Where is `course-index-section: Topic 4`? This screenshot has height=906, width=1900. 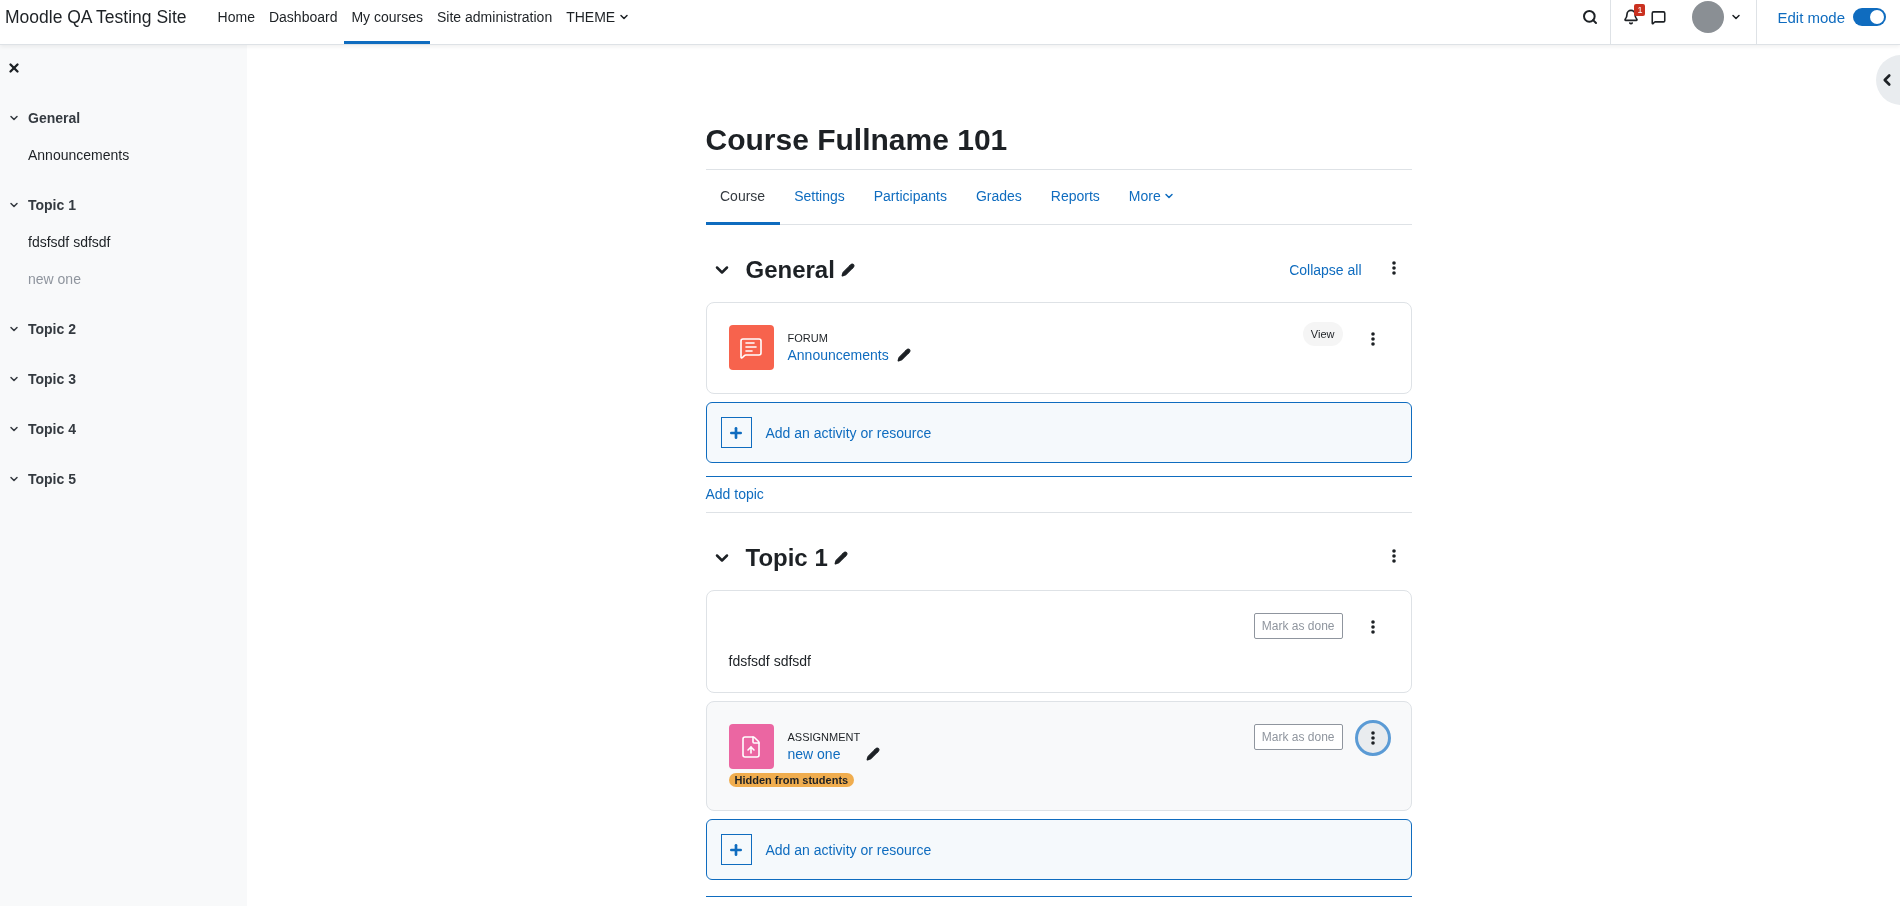 course-index-section: Topic 4 is located at coordinates (123, 428).